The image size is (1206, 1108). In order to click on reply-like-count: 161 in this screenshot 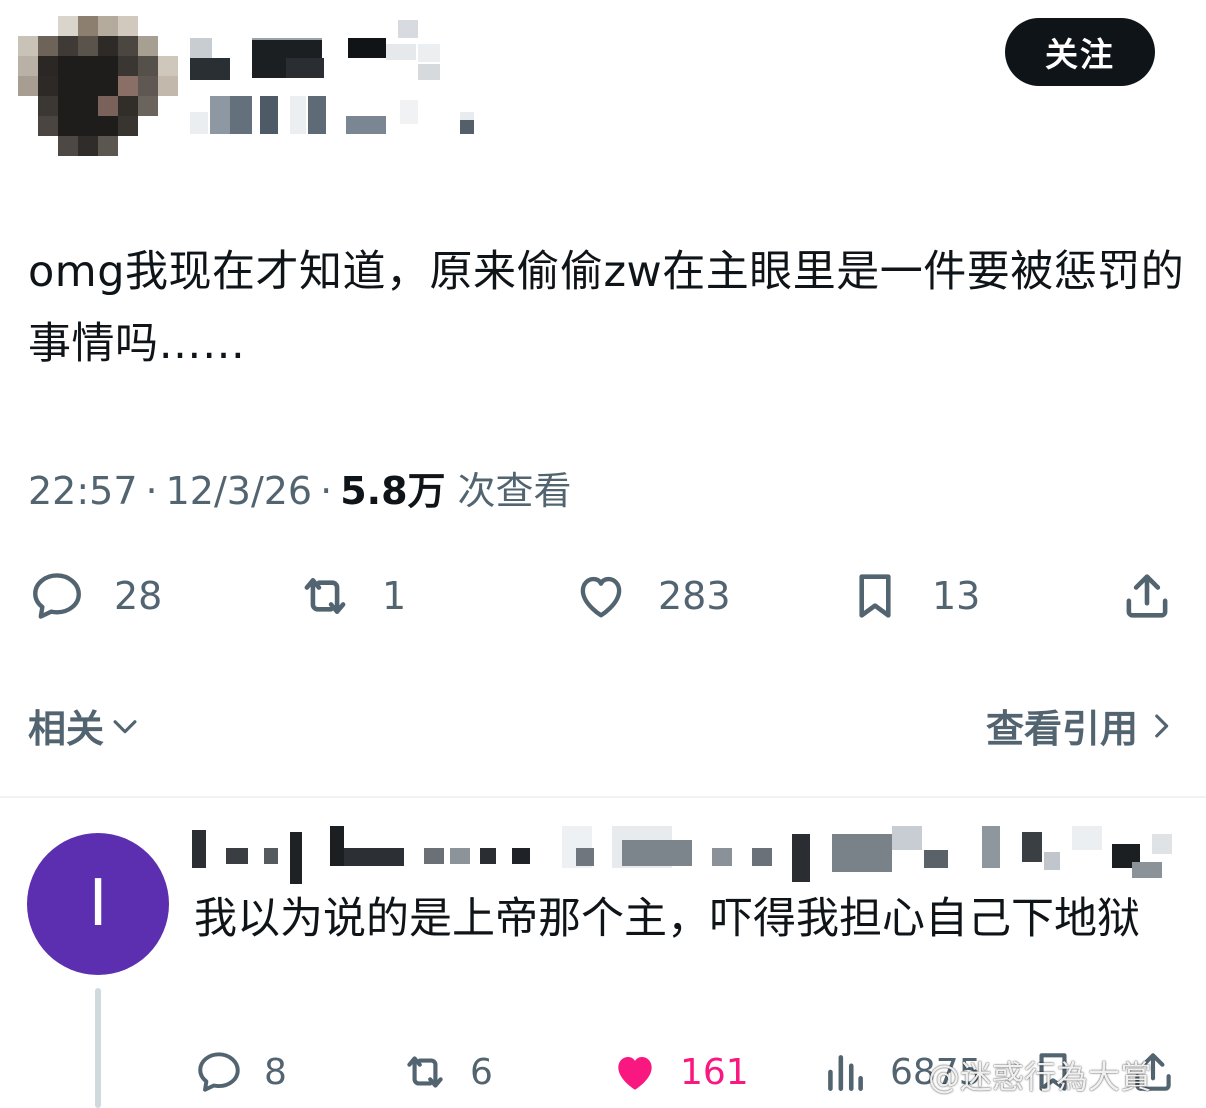, I will do `click(714, 1072)`.